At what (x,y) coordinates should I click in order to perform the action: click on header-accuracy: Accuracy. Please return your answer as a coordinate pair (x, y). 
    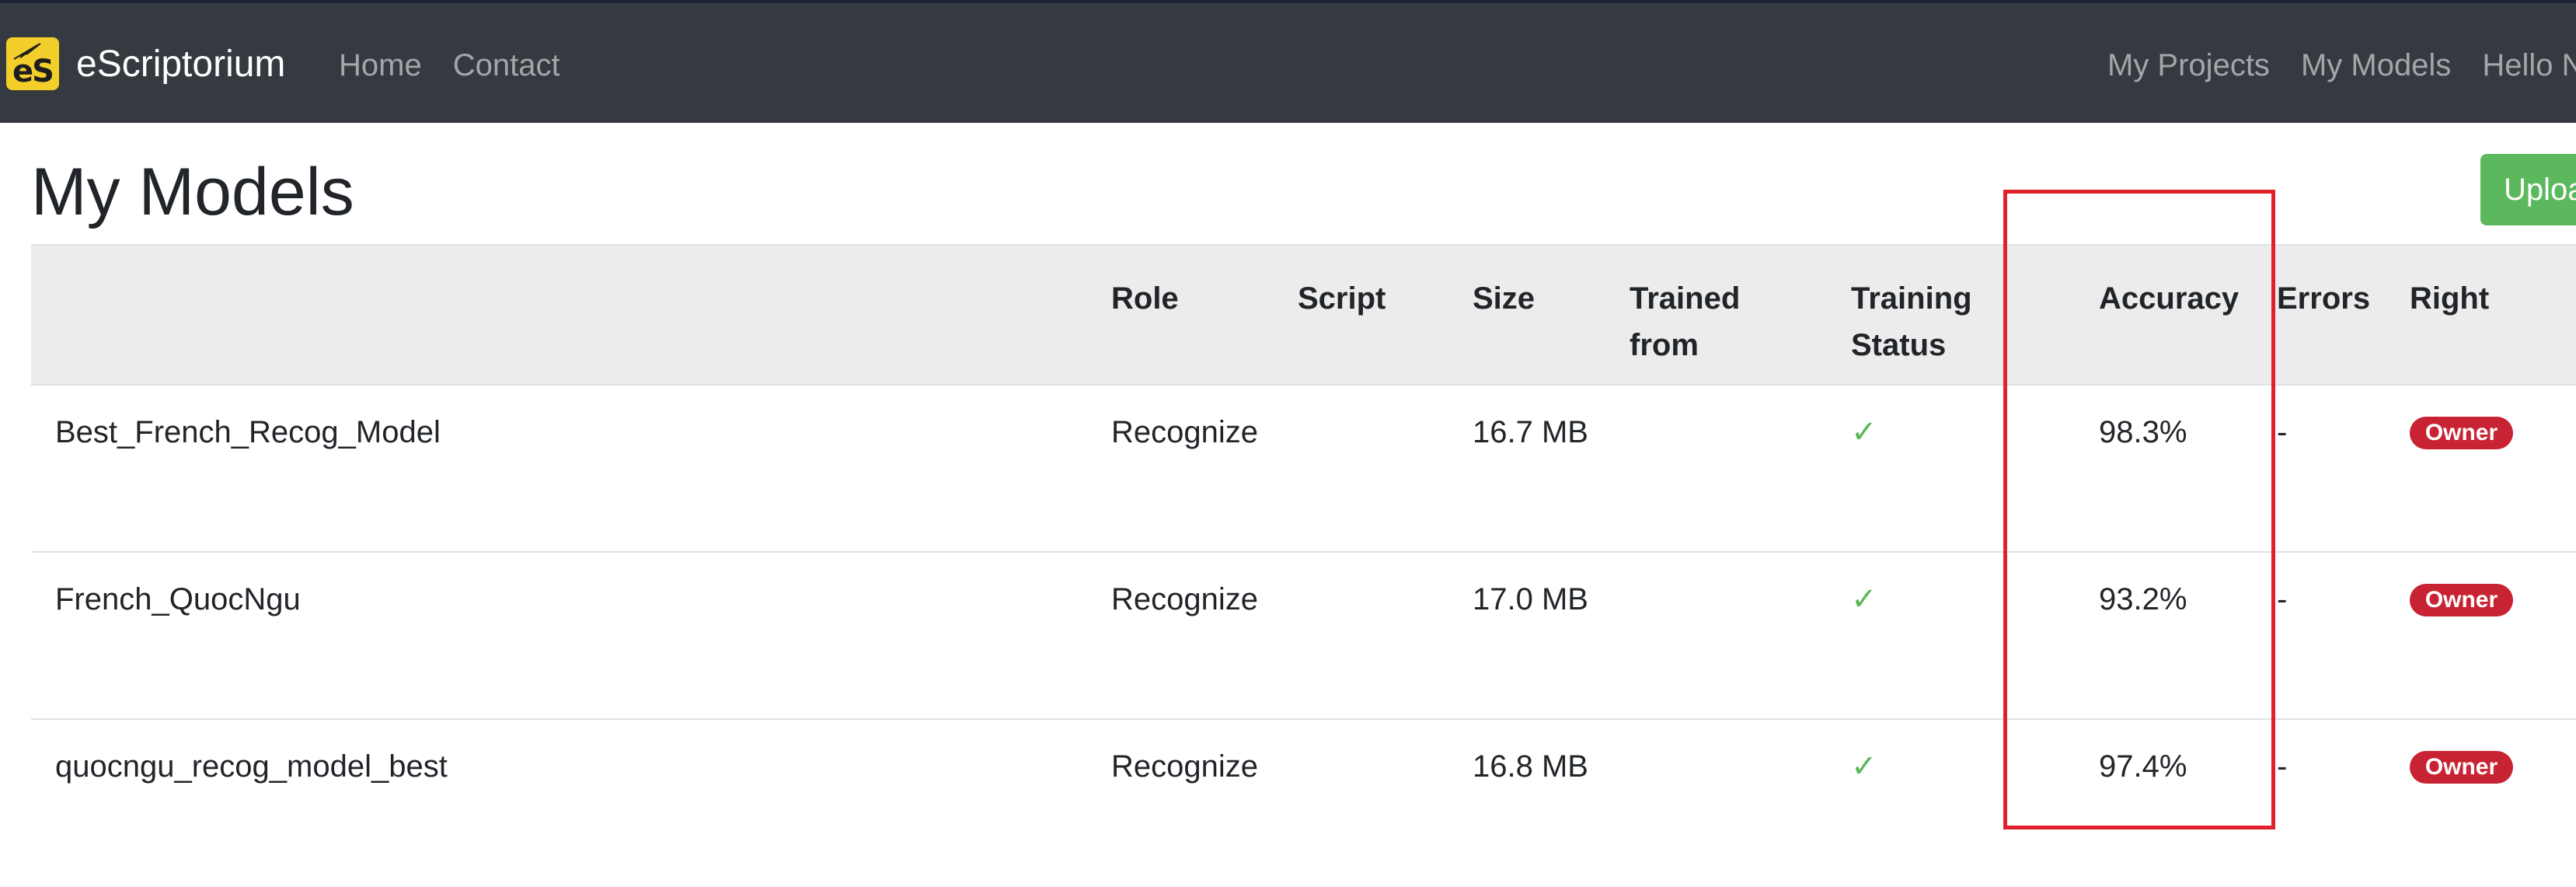
    Looking at the image, I should click on (2169, 298).